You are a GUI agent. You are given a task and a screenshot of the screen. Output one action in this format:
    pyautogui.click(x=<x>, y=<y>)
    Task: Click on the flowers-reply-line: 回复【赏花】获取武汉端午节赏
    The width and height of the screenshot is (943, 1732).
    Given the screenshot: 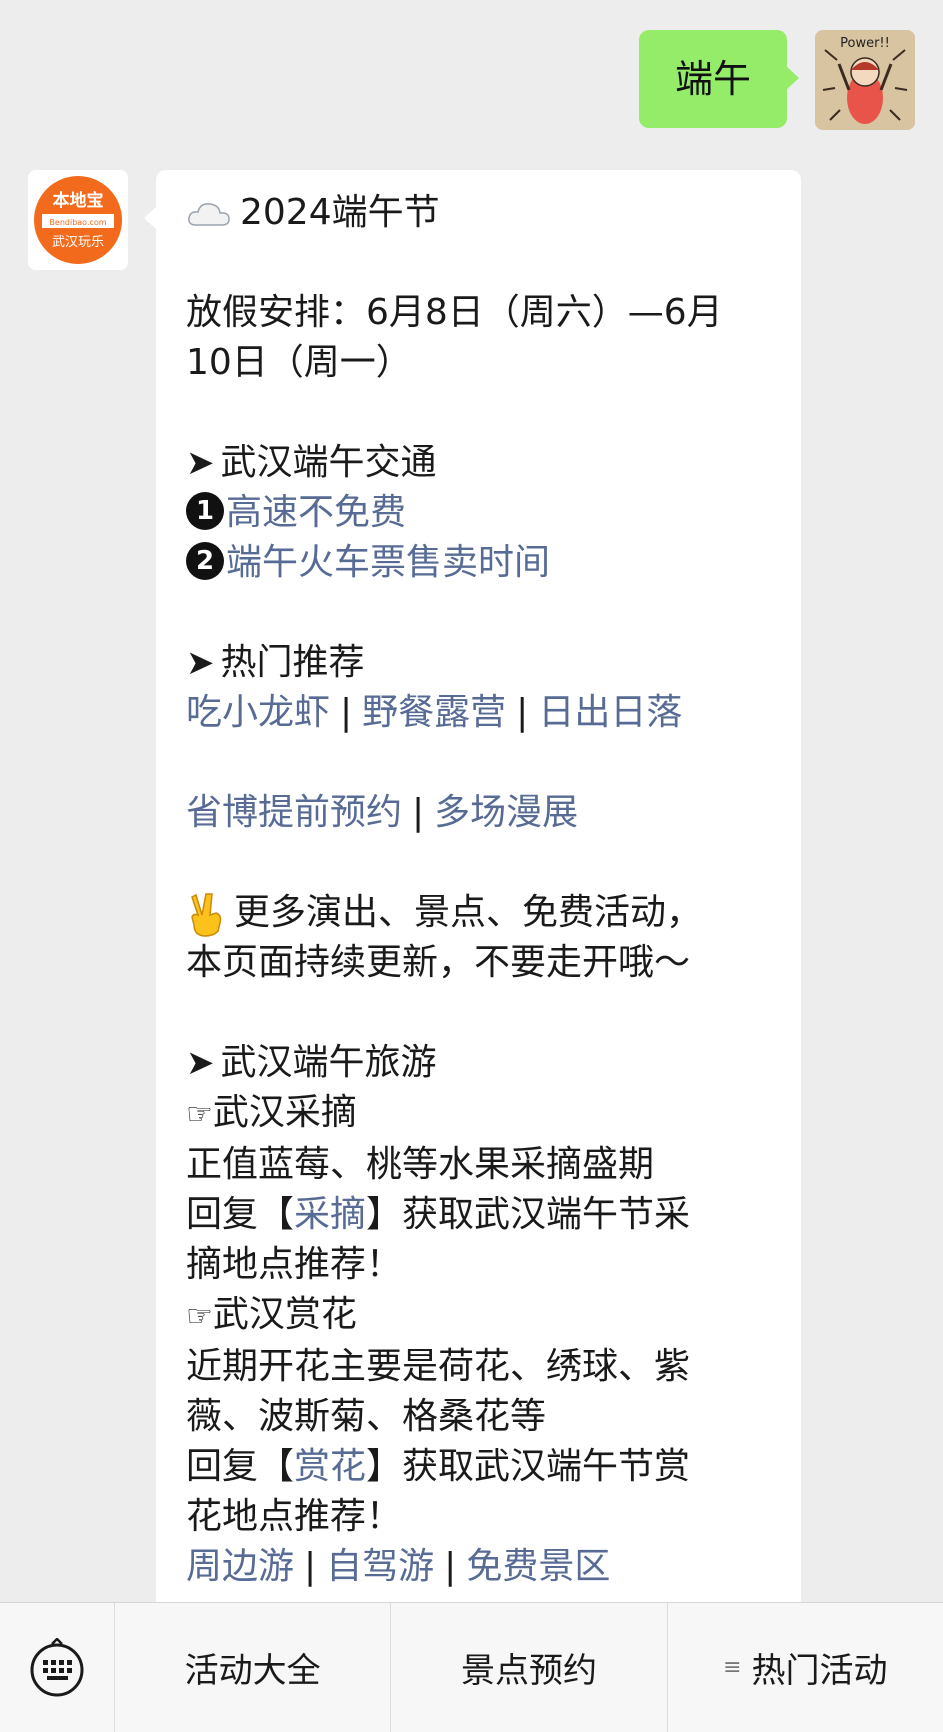 What is the action you would take?
    pyautogui.click(x=480, y=1467)
    